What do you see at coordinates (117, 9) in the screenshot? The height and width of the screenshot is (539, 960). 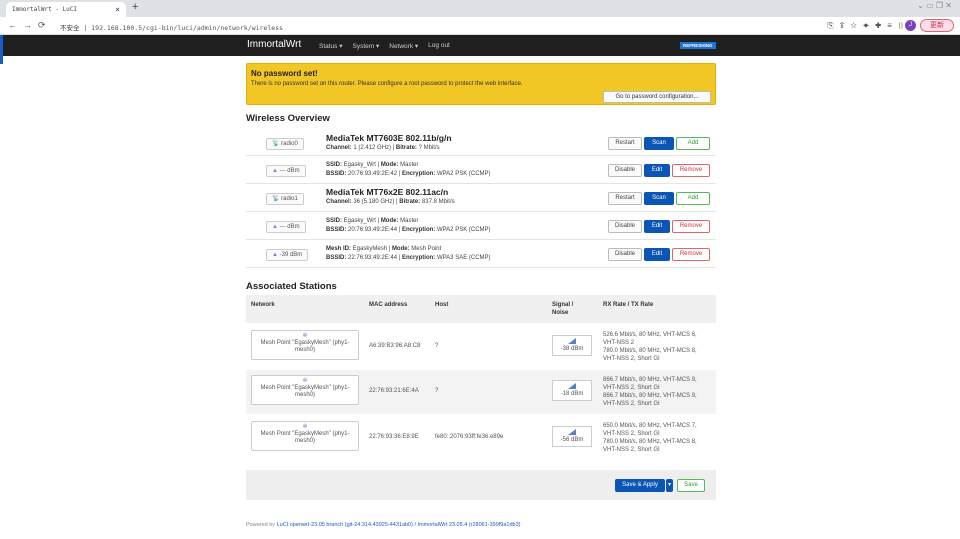 I see `close-tab-icon: ×` at bounding box center [117, 9].